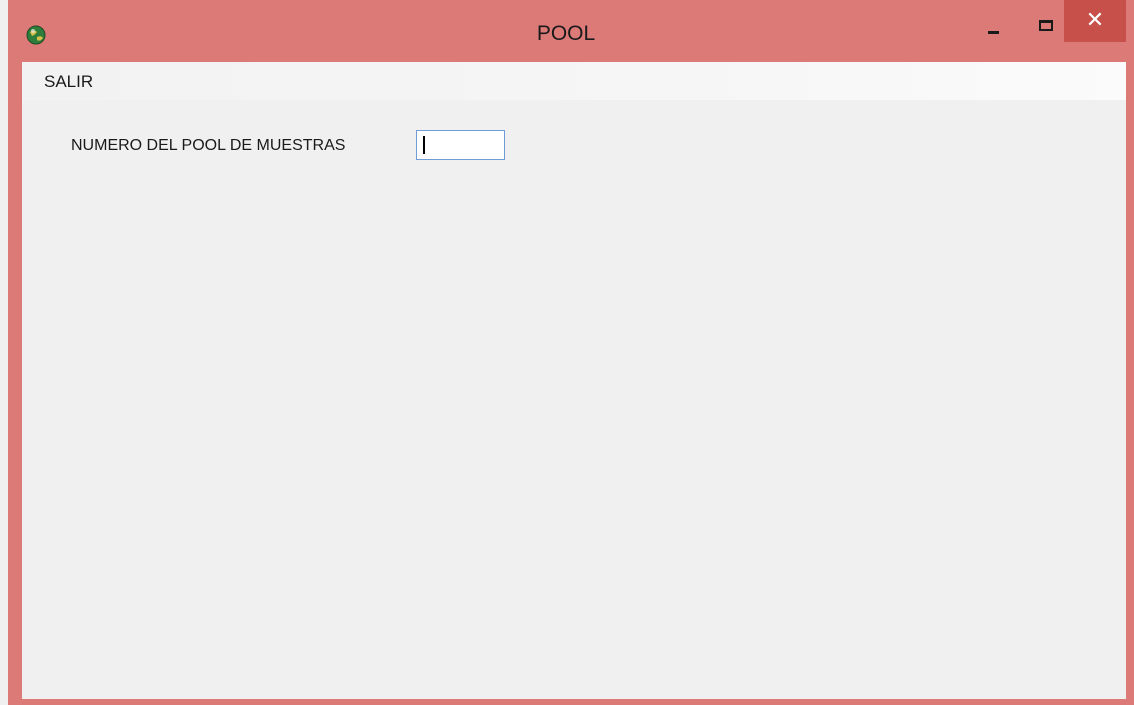 Image resolution: width=1134 pixels, height=705 pixels. I want to click on close-icon: ✕, so click(1095, 20).